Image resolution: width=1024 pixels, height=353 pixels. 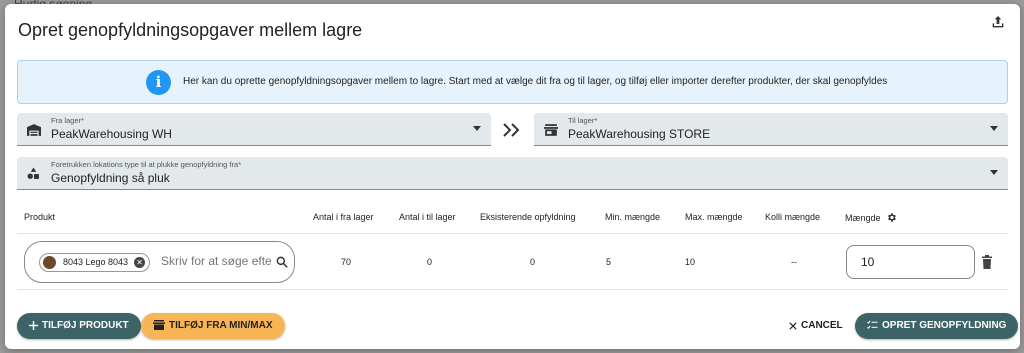 What do you see at coordinates (794, 262) in the screenshot?
I see `cell-packs: --` at bounding box center [794, 262].